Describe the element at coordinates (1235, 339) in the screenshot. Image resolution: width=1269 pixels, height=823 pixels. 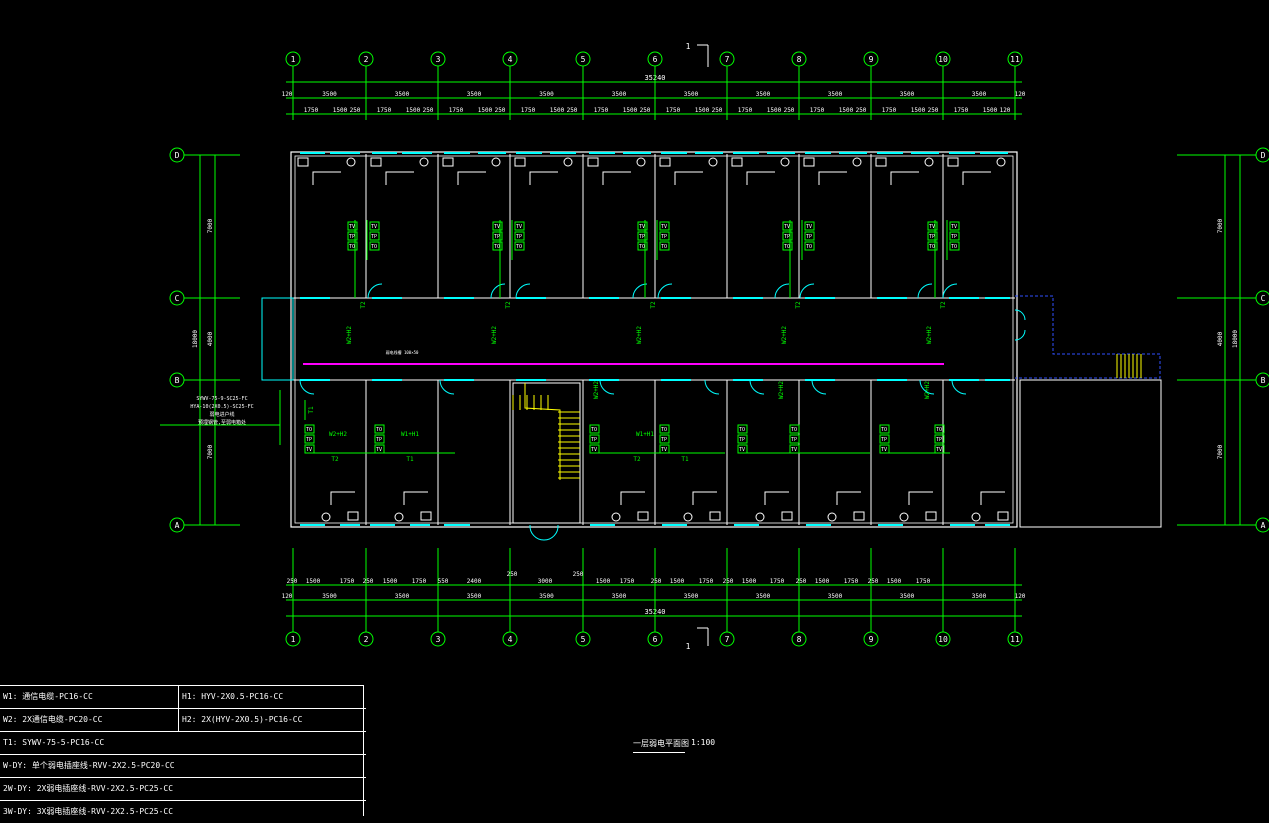
I see `dim-right-total: 18000` at that location.